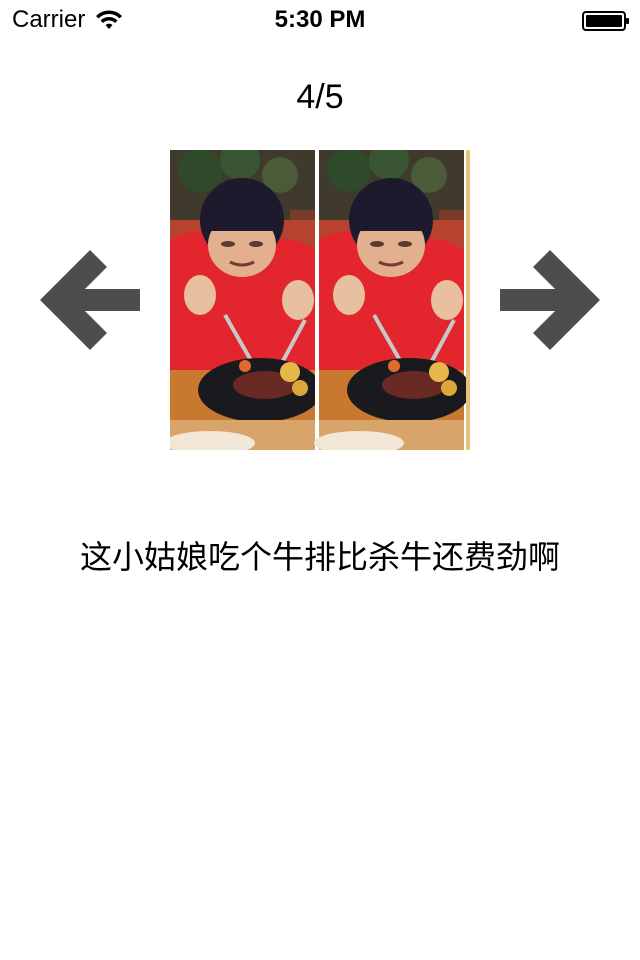 Image resolution: width=640 pixels, height=960 pixels. Describe the element at coordinates (90, 300) in the screenshot. I see `arrow-left-icon` at that location.